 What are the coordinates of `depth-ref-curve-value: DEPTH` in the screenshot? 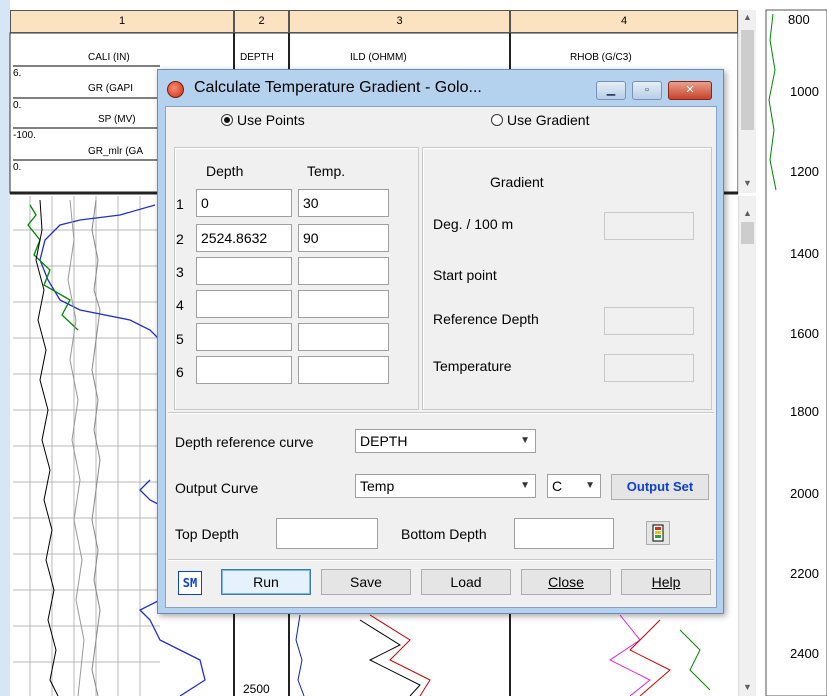 It's located at (384, 441).